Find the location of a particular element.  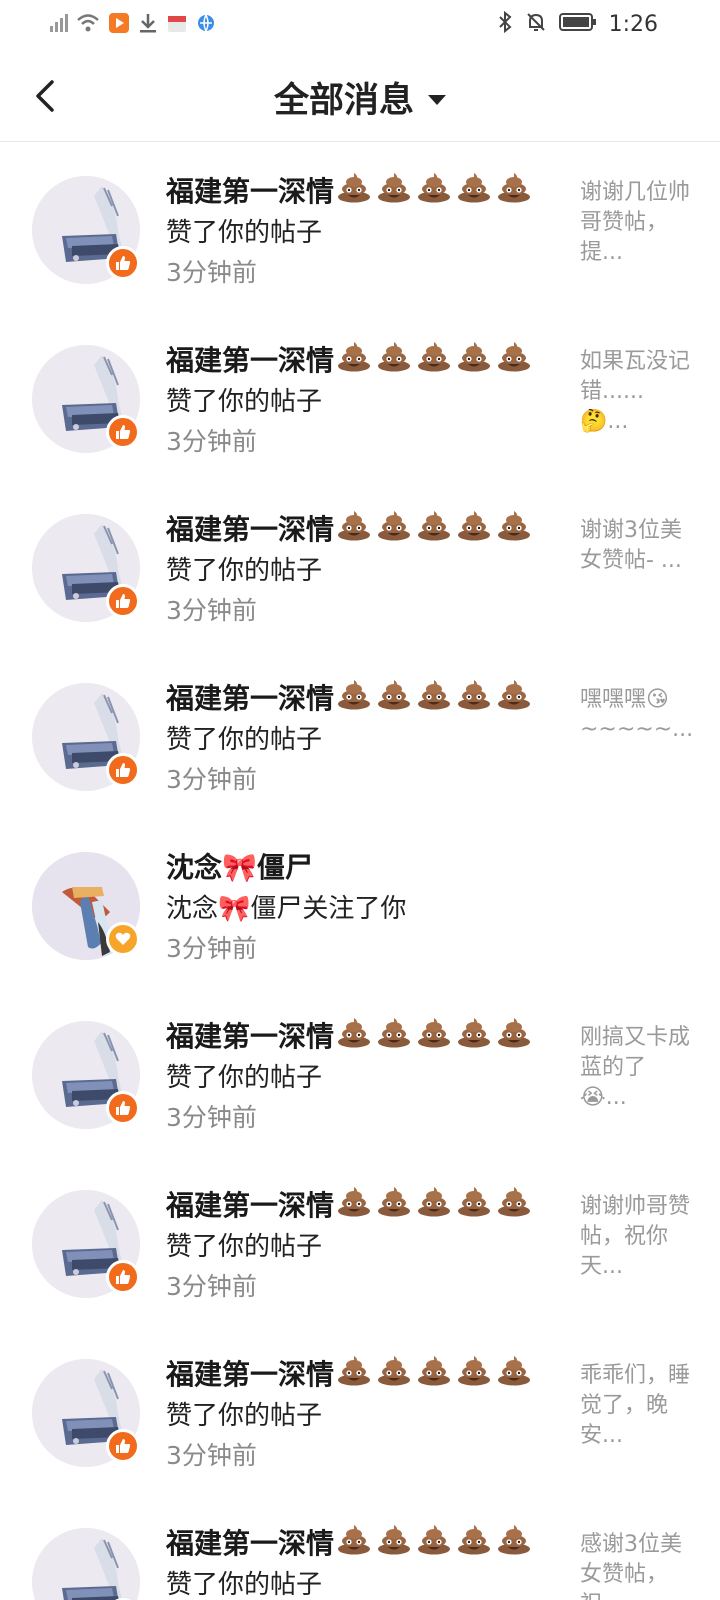

follow-heart-icon is located at coordinates (123, 939).